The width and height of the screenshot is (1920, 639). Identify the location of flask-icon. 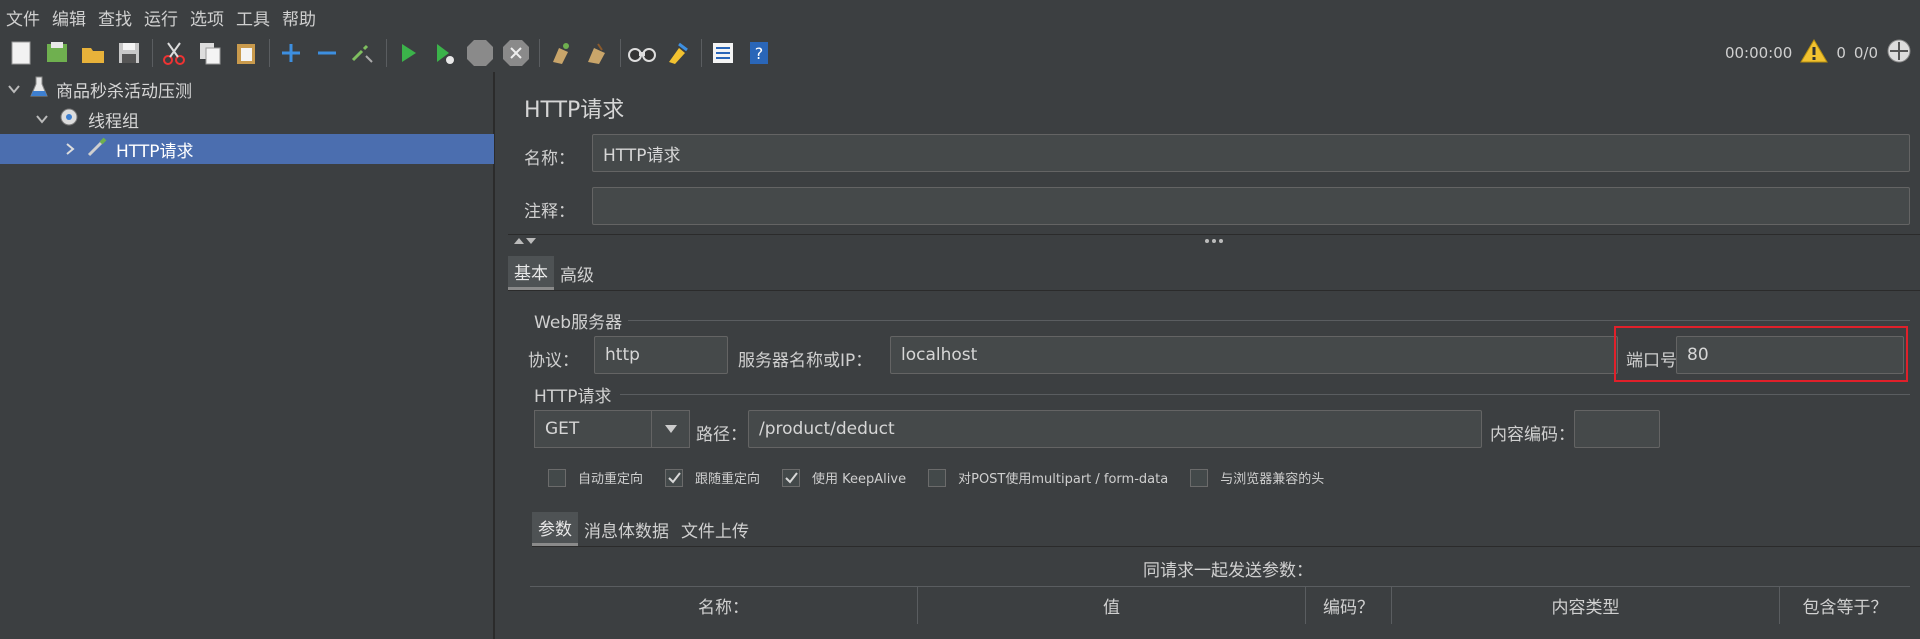
(39, 89).